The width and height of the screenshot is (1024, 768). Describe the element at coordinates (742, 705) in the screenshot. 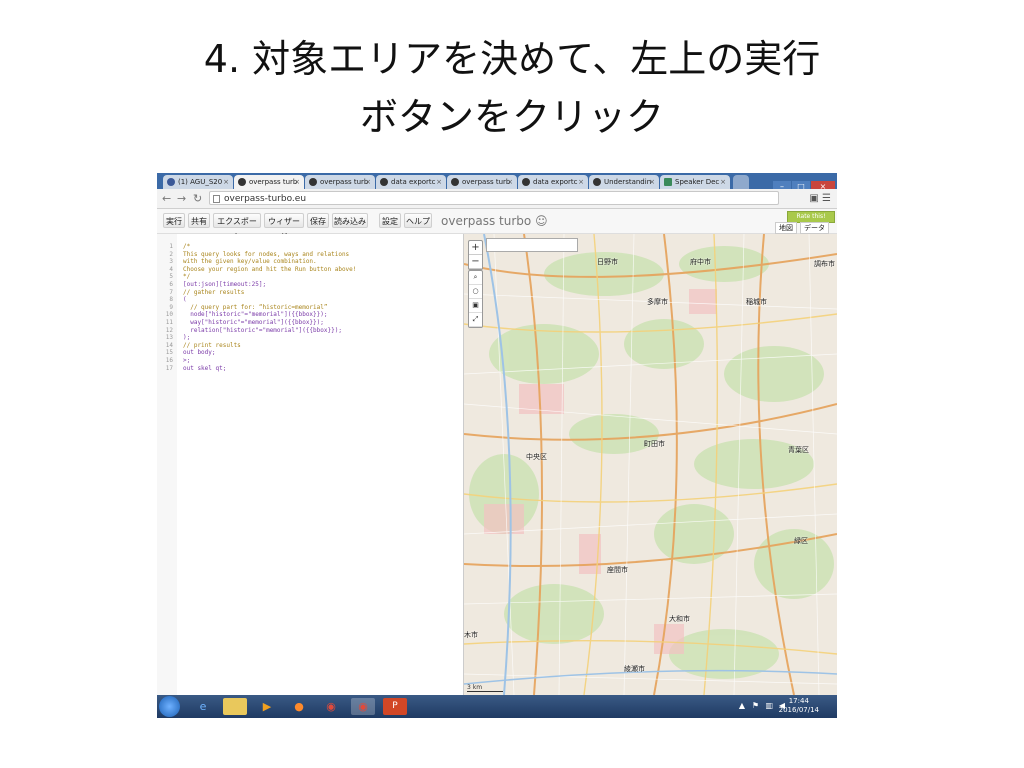

I see `tray-arrow-icon: ▲` at that location.